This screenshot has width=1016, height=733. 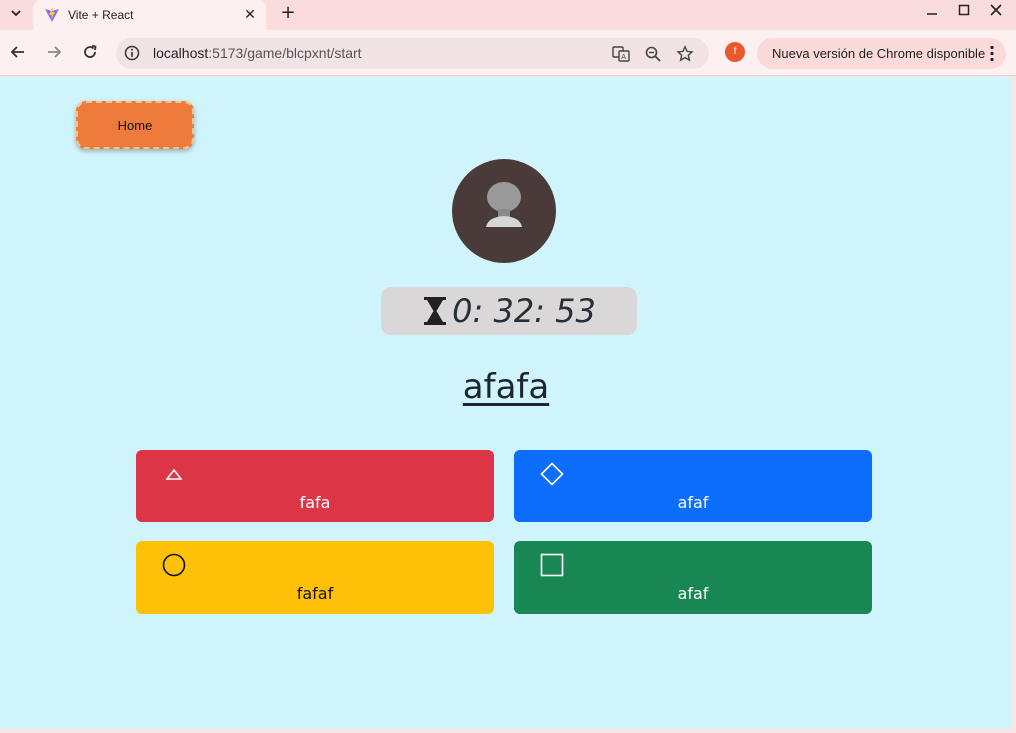 I want to click on url-host: localhost, so click(x=181, y=53).